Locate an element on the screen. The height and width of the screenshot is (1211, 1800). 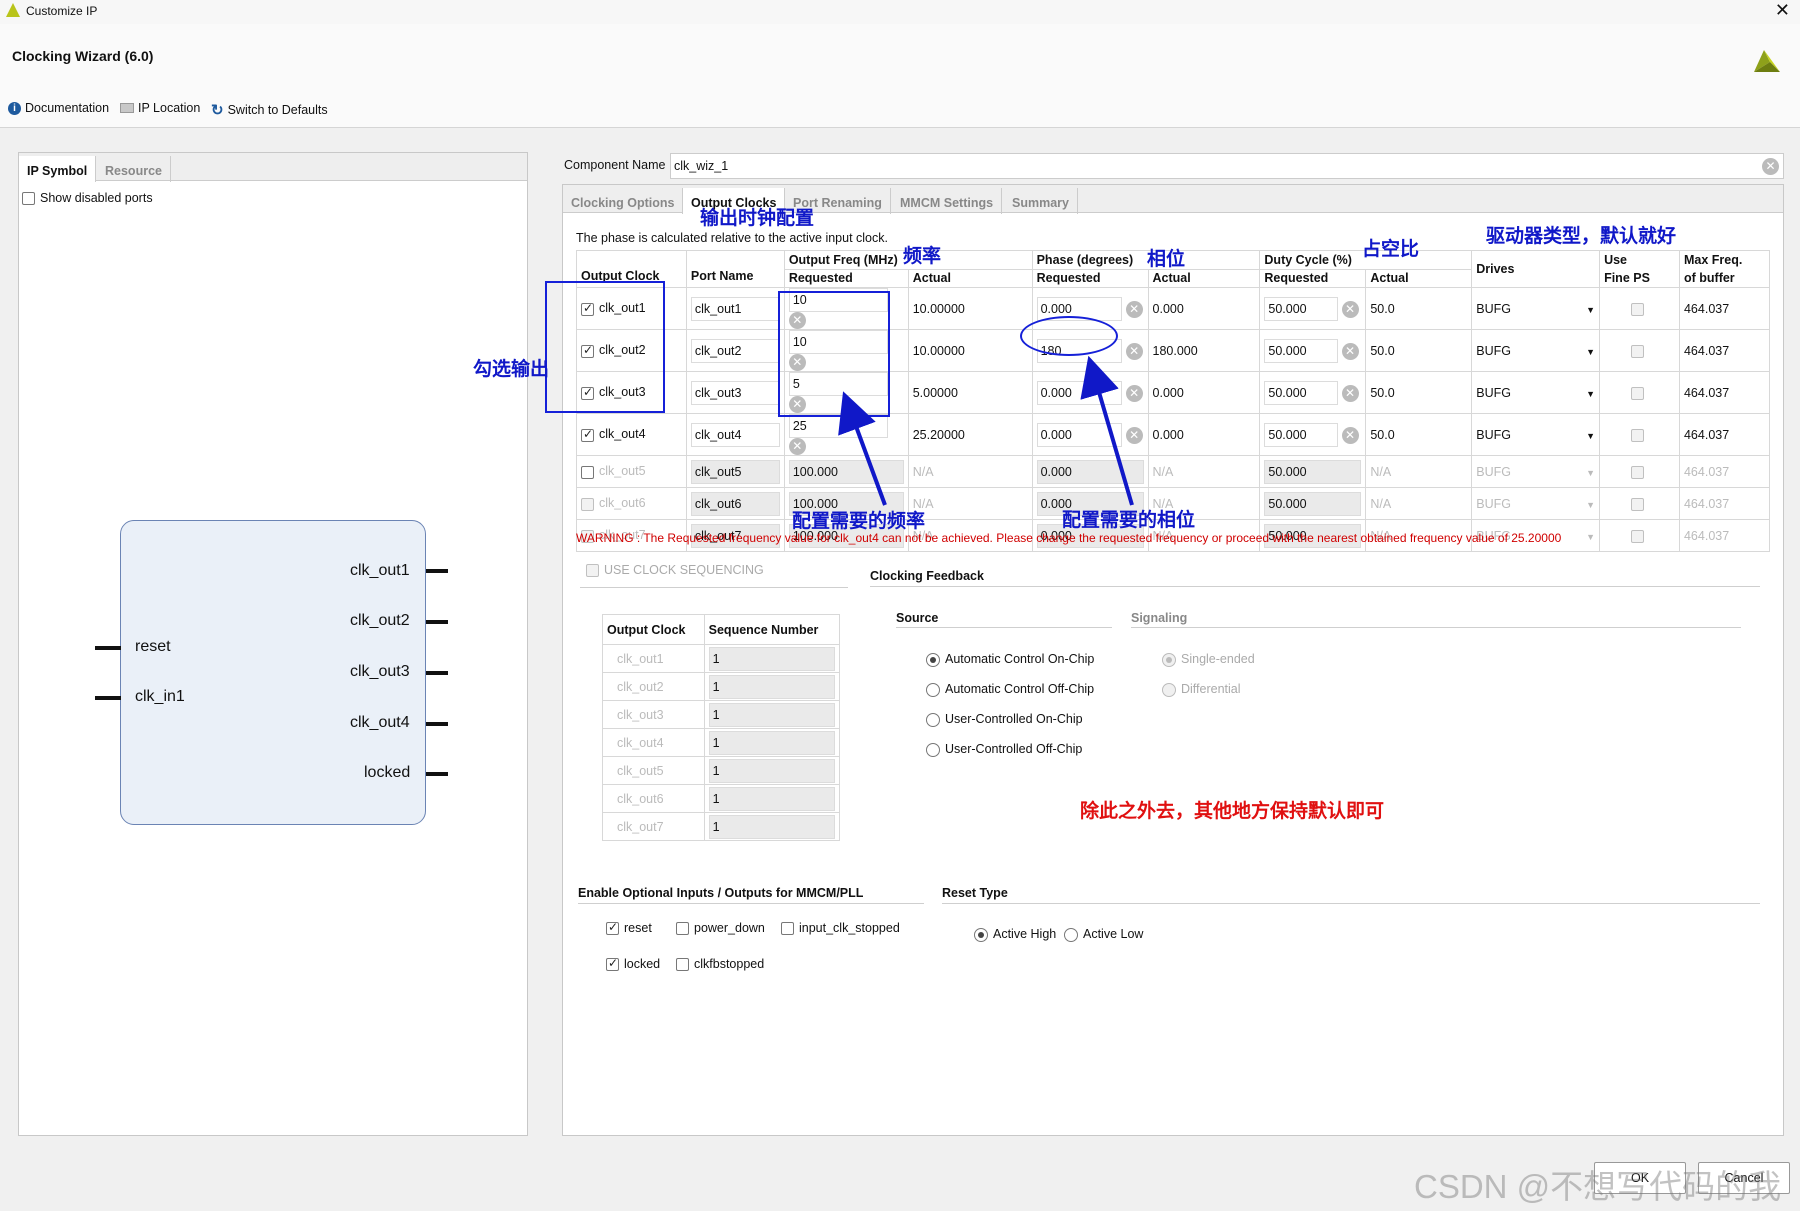
annotation-drives: 驱动器类型，默认就好 is located at coordinates (1581, 236).